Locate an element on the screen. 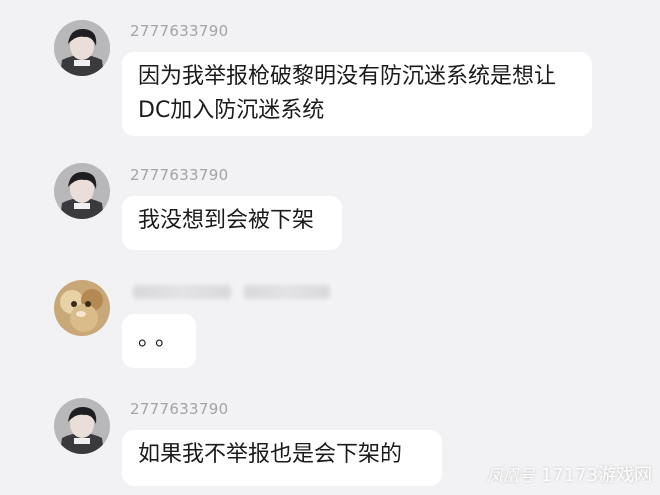  message-bubble: 因为我举报枪破黎明没有防沉迷系统是想让DC加入防沉迷系统 is located at coordinates (357, 94).